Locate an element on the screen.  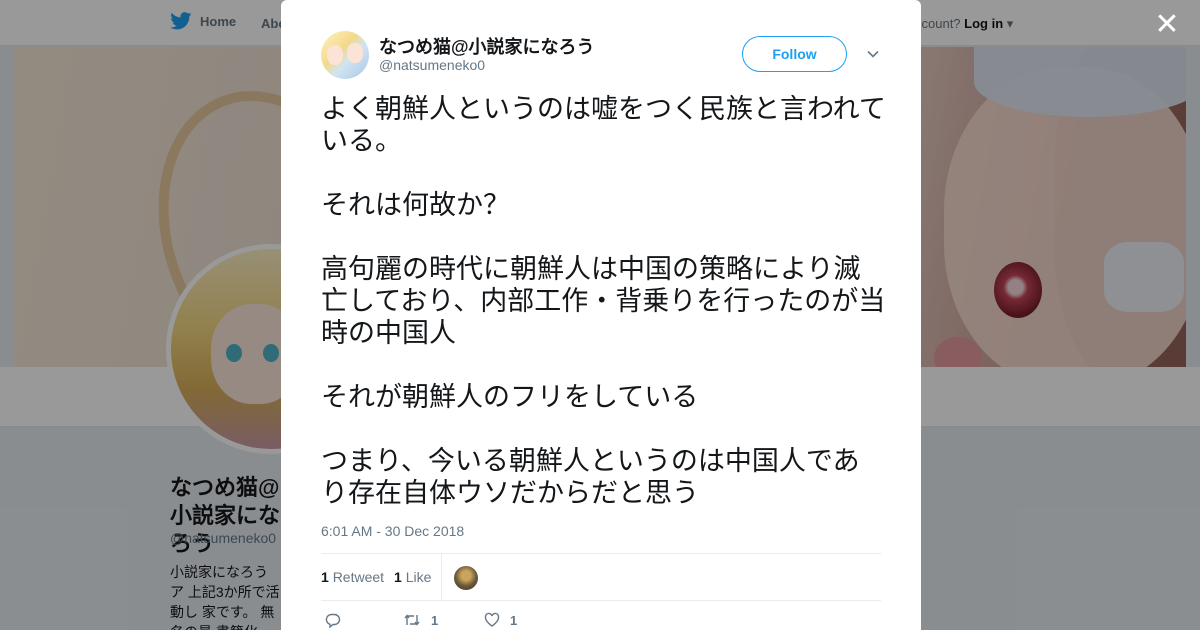
tweet-paragraph: それは何故か？ is located at coordinates (415, 205).